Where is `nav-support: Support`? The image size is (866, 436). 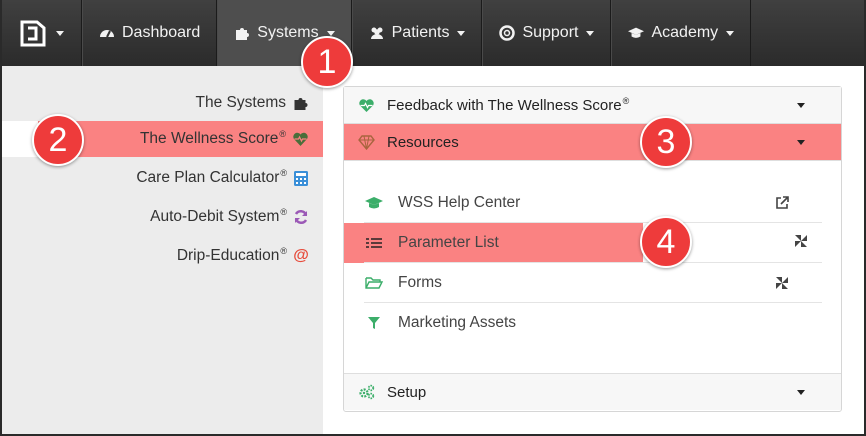 nav-support: Support is located at coordinates (547, 33).